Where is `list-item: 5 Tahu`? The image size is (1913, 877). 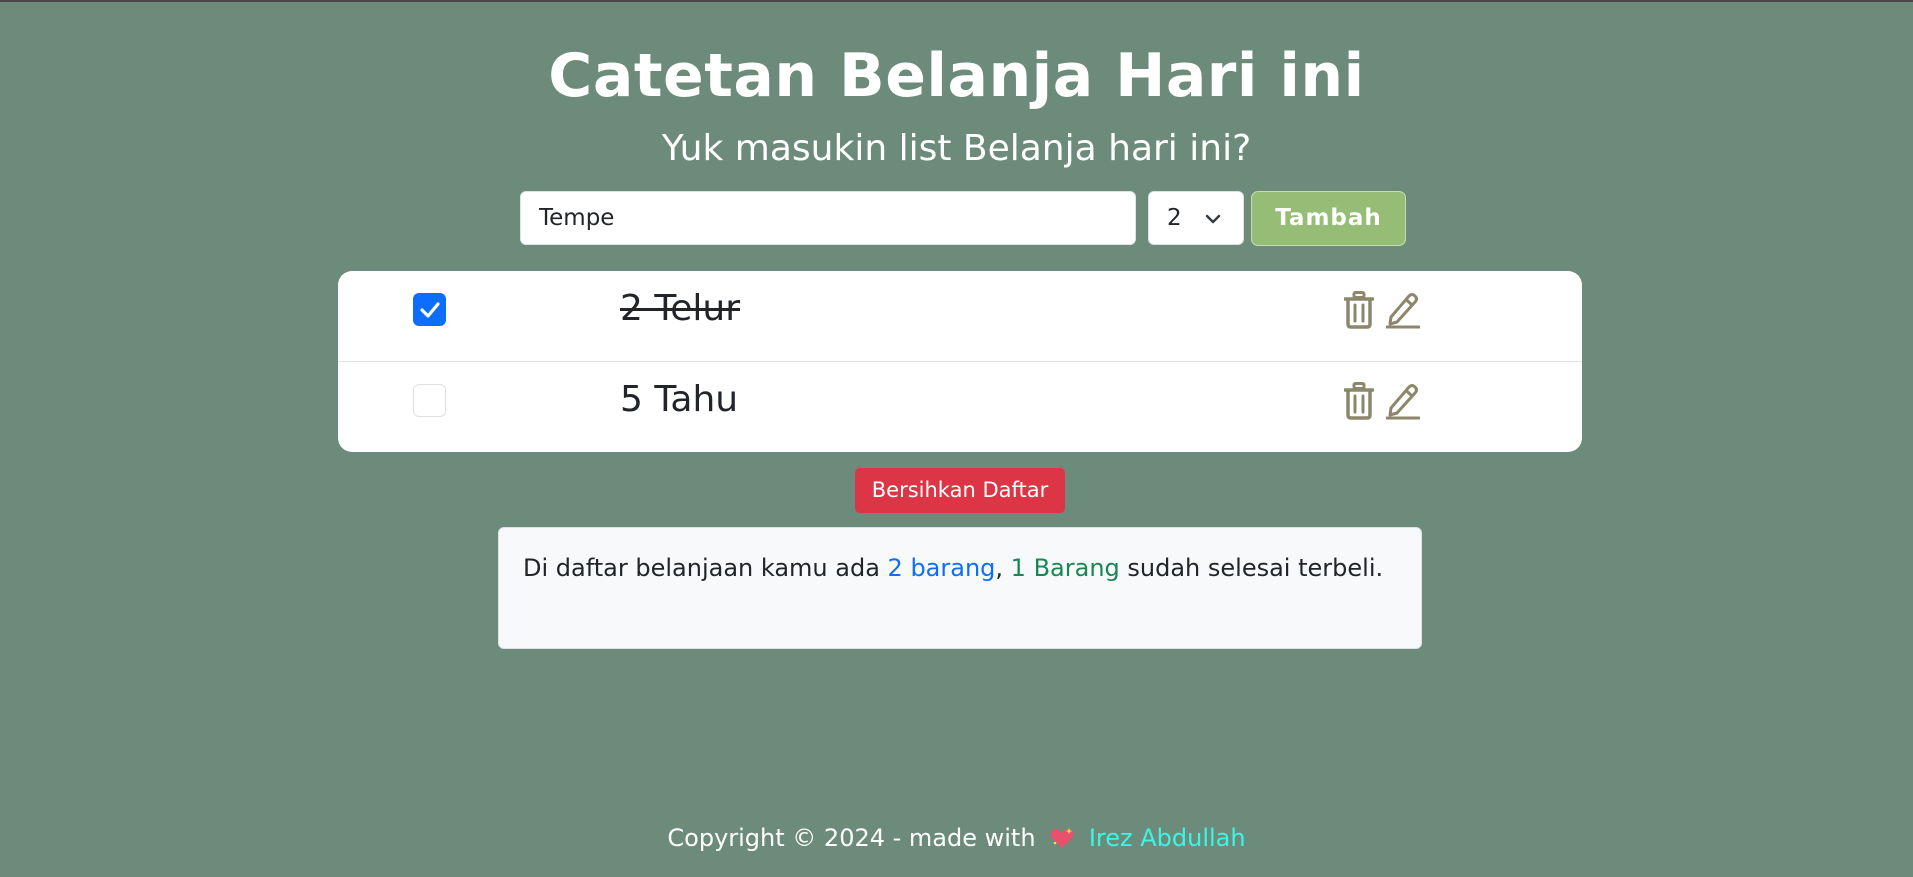
list-item: 5 Tahu is located at coordinates (960, 407).